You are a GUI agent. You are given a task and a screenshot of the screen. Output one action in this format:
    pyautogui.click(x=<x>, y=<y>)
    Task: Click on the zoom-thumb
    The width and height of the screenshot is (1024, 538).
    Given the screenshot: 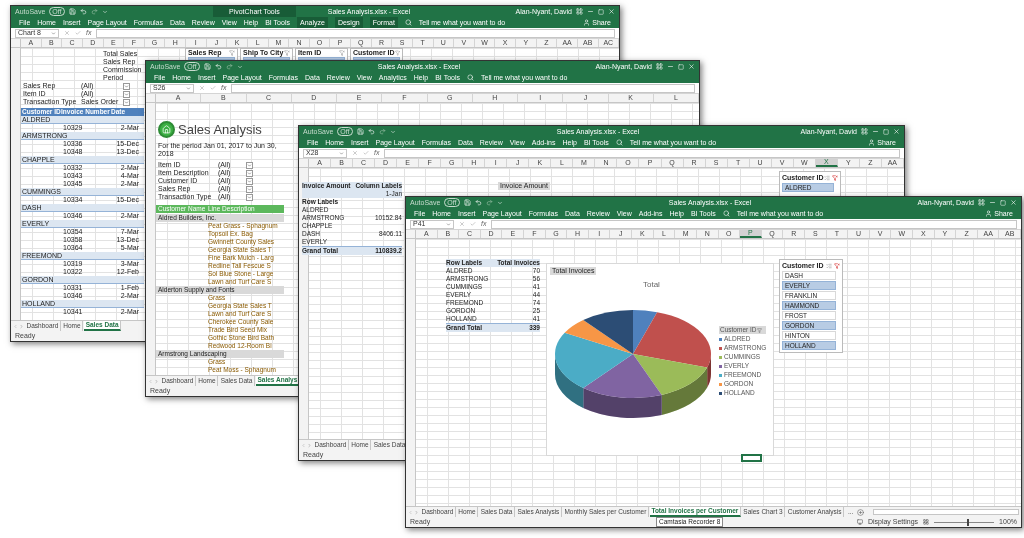 What is the action you would take?
    pyautogui.click(x=968, y=522)
    